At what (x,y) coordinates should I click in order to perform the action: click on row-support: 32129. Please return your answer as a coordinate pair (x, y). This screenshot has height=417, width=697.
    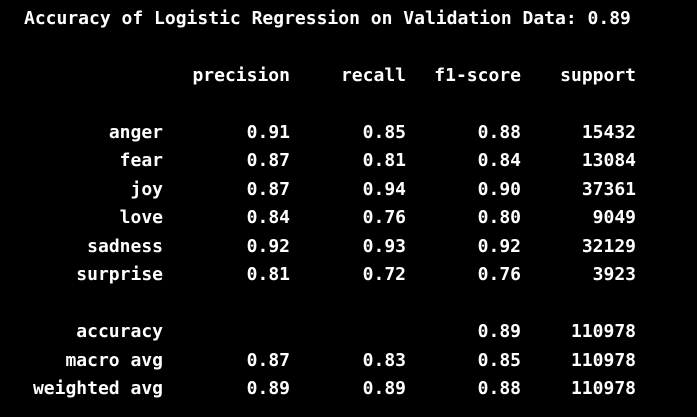
    Looking at the image, I should click on (608, 246).